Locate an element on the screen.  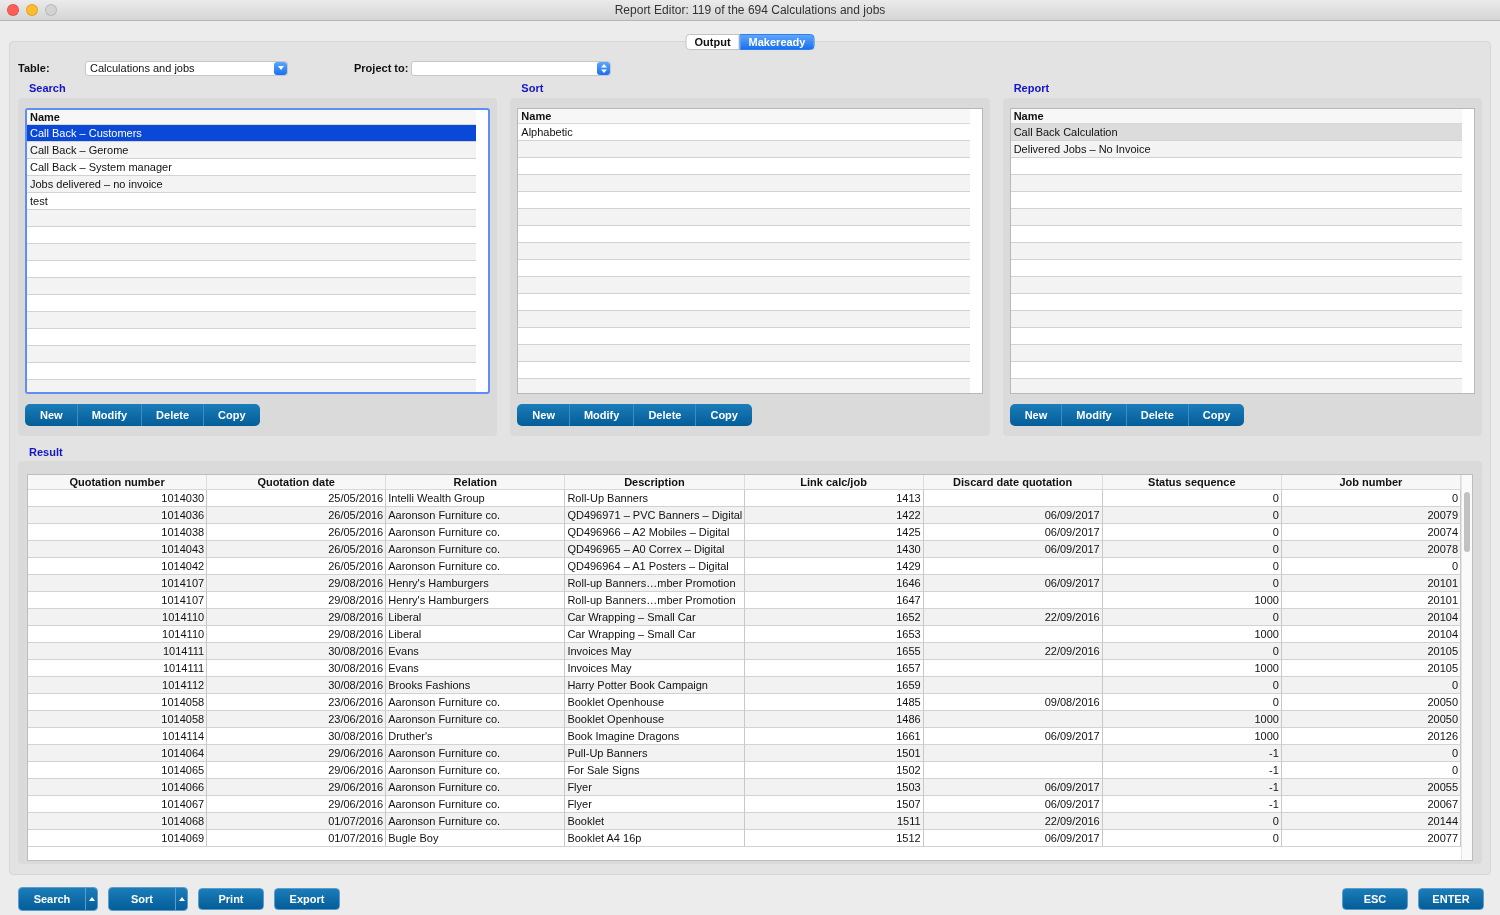
column-header: Link calc/job is located at coordinates (834, 482).